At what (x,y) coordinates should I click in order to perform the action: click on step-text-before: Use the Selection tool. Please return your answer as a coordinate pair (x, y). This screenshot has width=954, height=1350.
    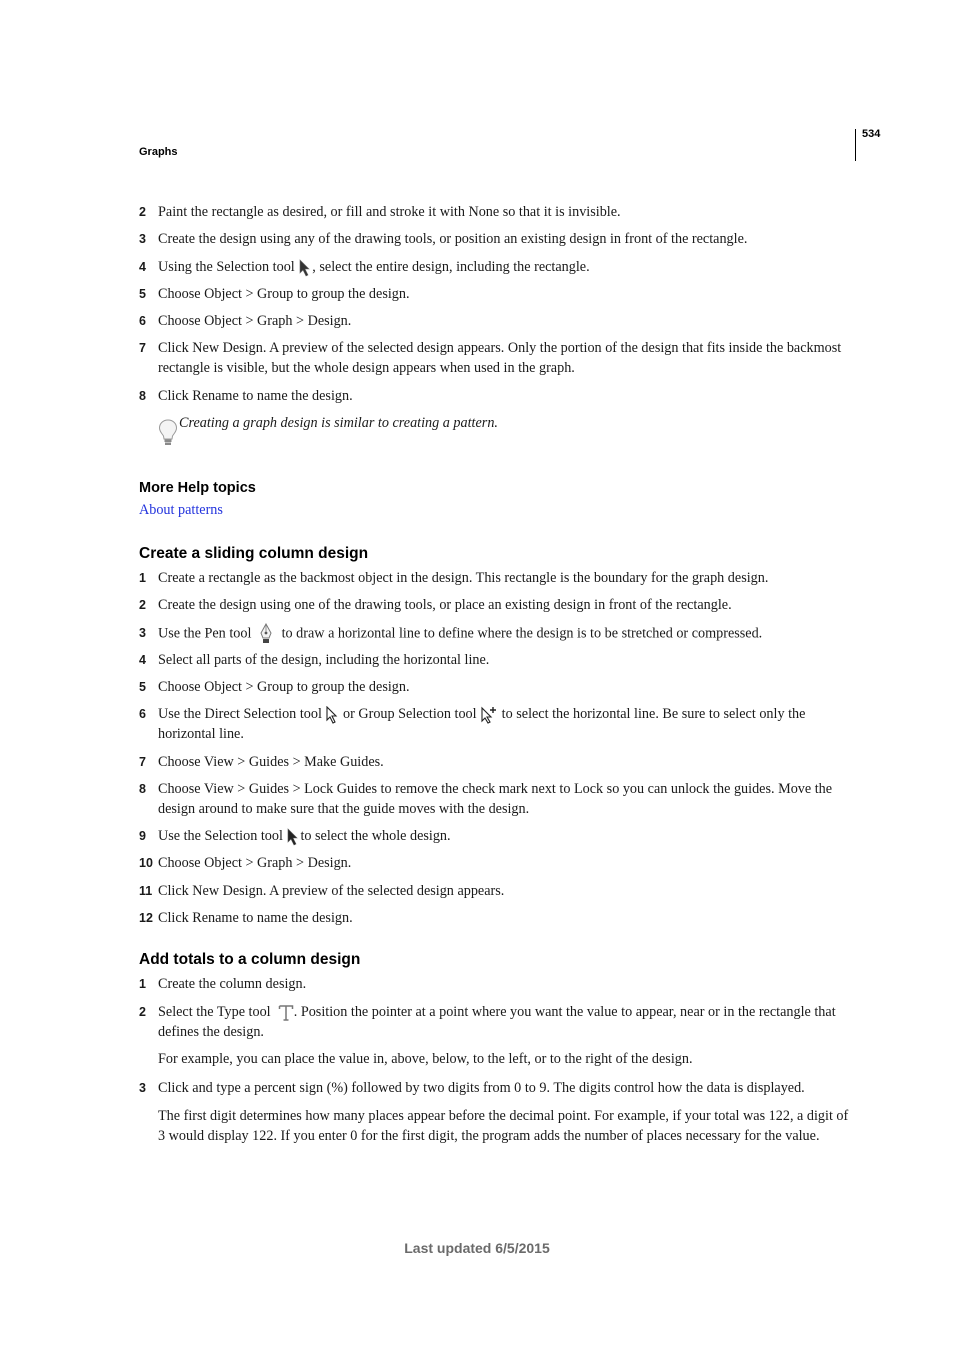
    Looking at the image, I should click on (220, 836).